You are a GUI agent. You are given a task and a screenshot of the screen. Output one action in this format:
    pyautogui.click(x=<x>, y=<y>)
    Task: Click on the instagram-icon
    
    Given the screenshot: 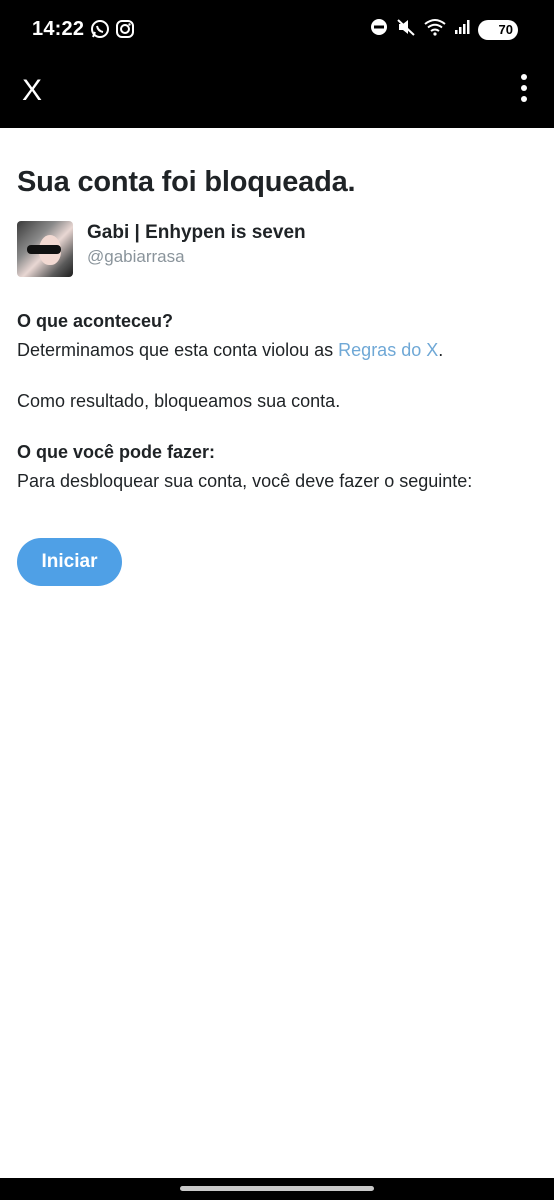 What is the action you would take?
    pyautogui.click(x=125, y=31)
    